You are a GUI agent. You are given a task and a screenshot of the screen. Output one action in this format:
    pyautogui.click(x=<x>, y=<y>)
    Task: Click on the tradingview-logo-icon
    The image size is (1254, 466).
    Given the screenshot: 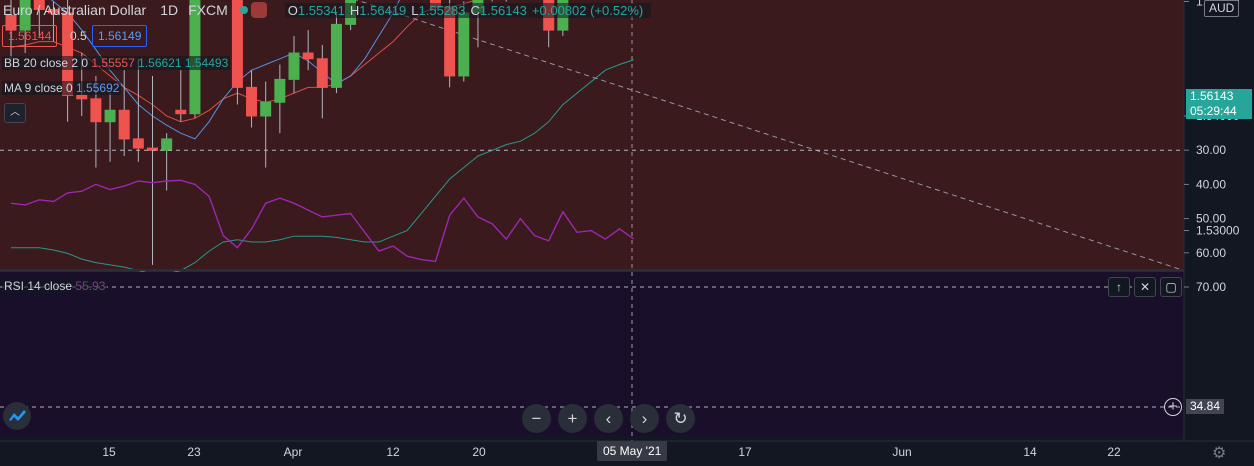 What is the action you would take?
    pyautogui.click(x=17, y=416)
    